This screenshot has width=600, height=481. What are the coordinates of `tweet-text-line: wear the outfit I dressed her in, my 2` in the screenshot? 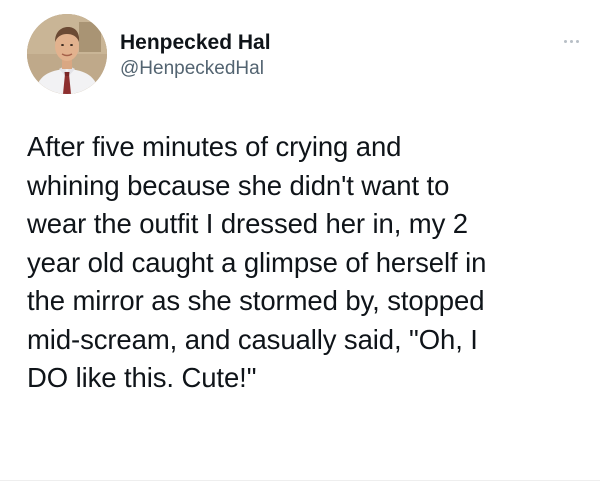 It's located at (247, 223).